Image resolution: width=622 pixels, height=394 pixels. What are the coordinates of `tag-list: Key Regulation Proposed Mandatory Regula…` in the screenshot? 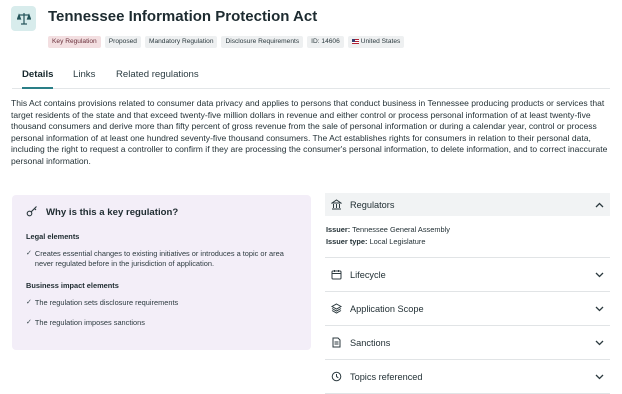 It's located at (226, 42).